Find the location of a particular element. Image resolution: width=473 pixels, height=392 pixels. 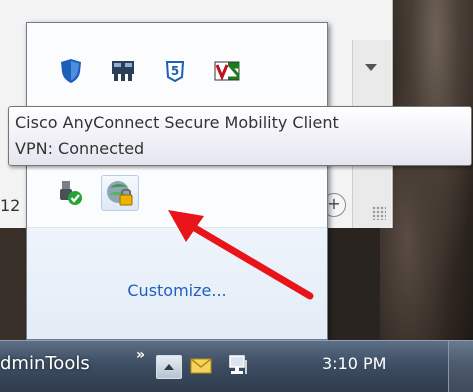

show-hidden-icons-button is located at coordinates (169, 367).